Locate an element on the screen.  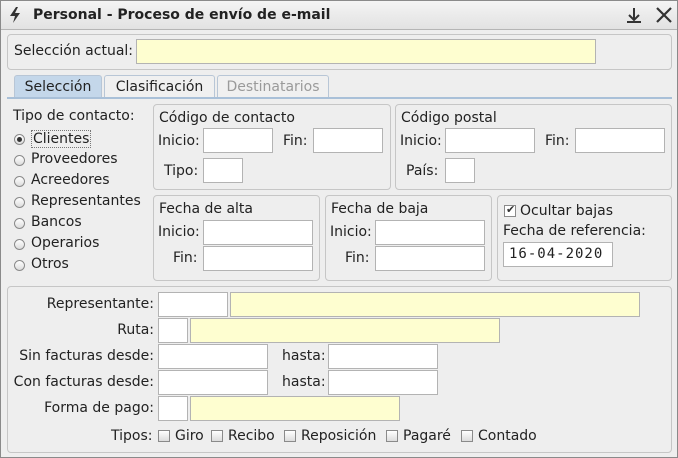
radio-operarios-label: Operarios is located at coordinates (65, 243).